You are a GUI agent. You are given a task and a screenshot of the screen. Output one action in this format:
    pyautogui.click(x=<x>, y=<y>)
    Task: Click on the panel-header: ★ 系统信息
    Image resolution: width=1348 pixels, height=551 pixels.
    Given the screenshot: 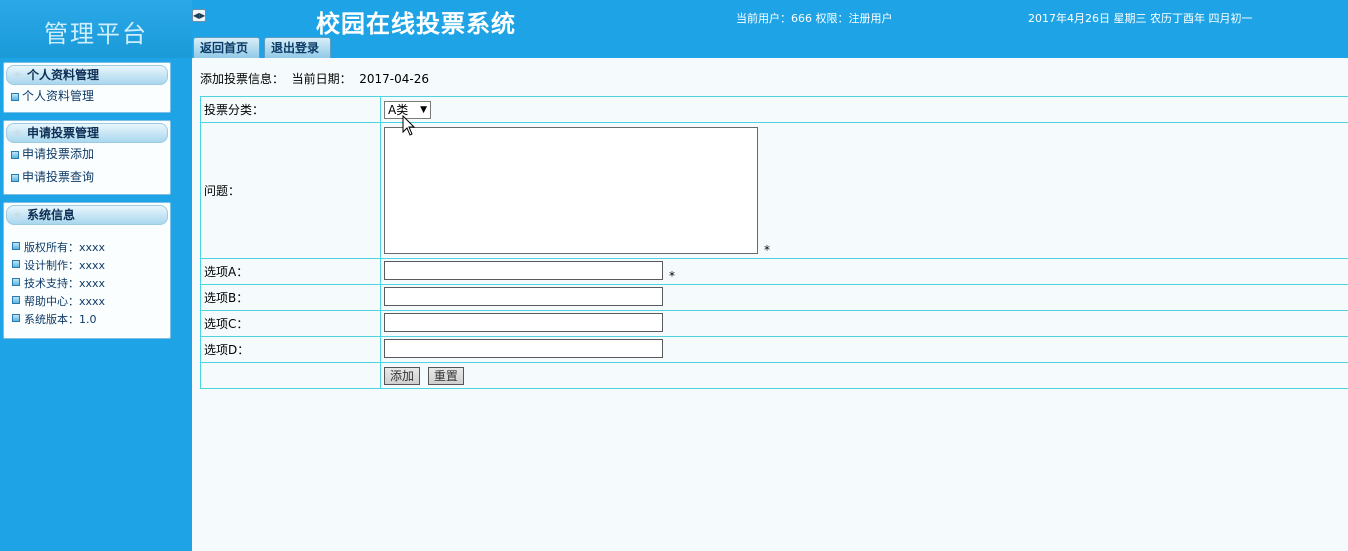 What is the action you would take?
    pyautogui.click(x=87, y=215)
    